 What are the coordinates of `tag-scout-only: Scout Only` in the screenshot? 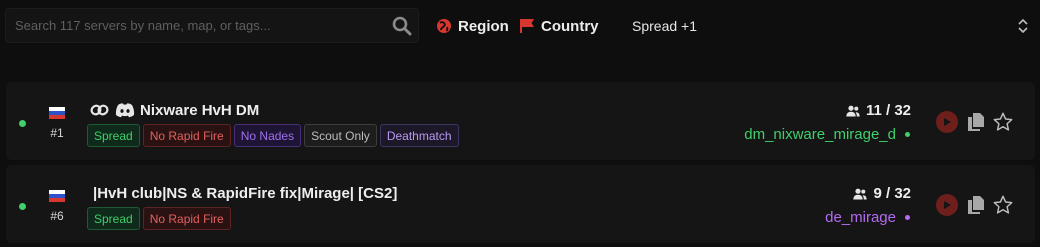 It's located at (340, 135).